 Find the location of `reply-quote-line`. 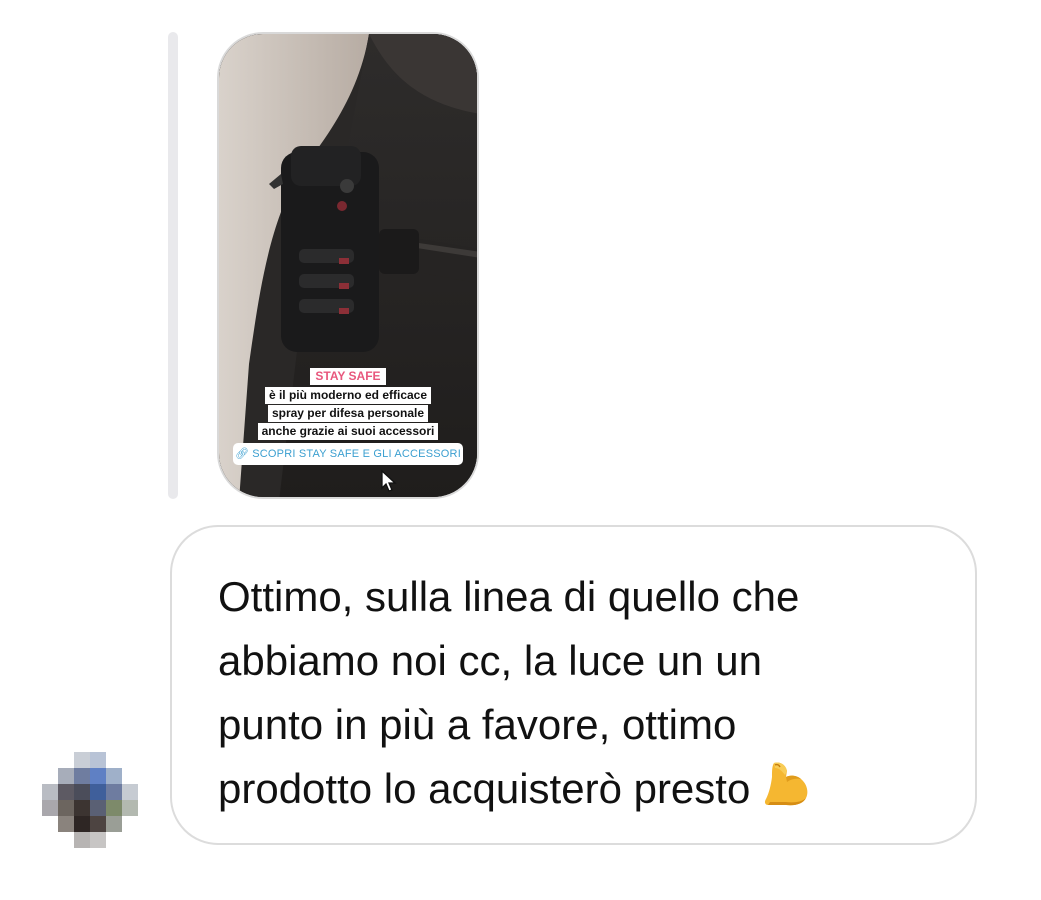

reply-quote-line is located at coordinates (173, 265).